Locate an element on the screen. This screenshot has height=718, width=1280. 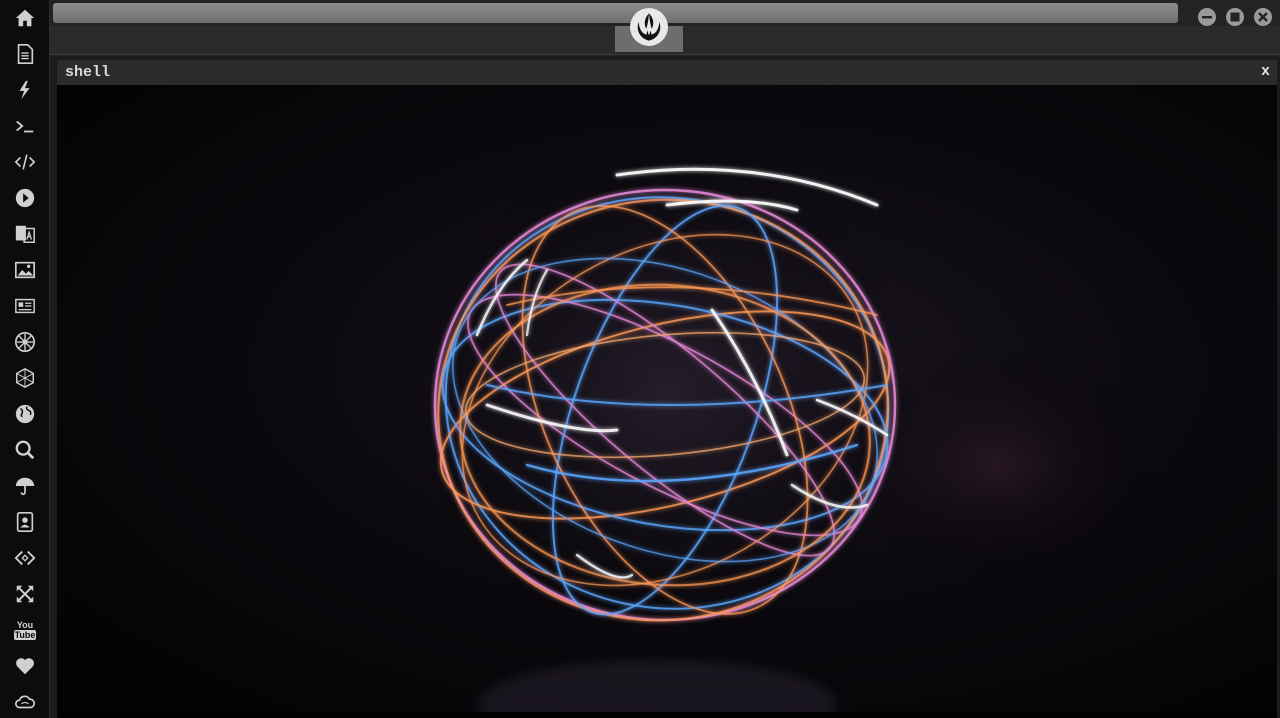
window-title: shell is located at coordinates (88, 72).